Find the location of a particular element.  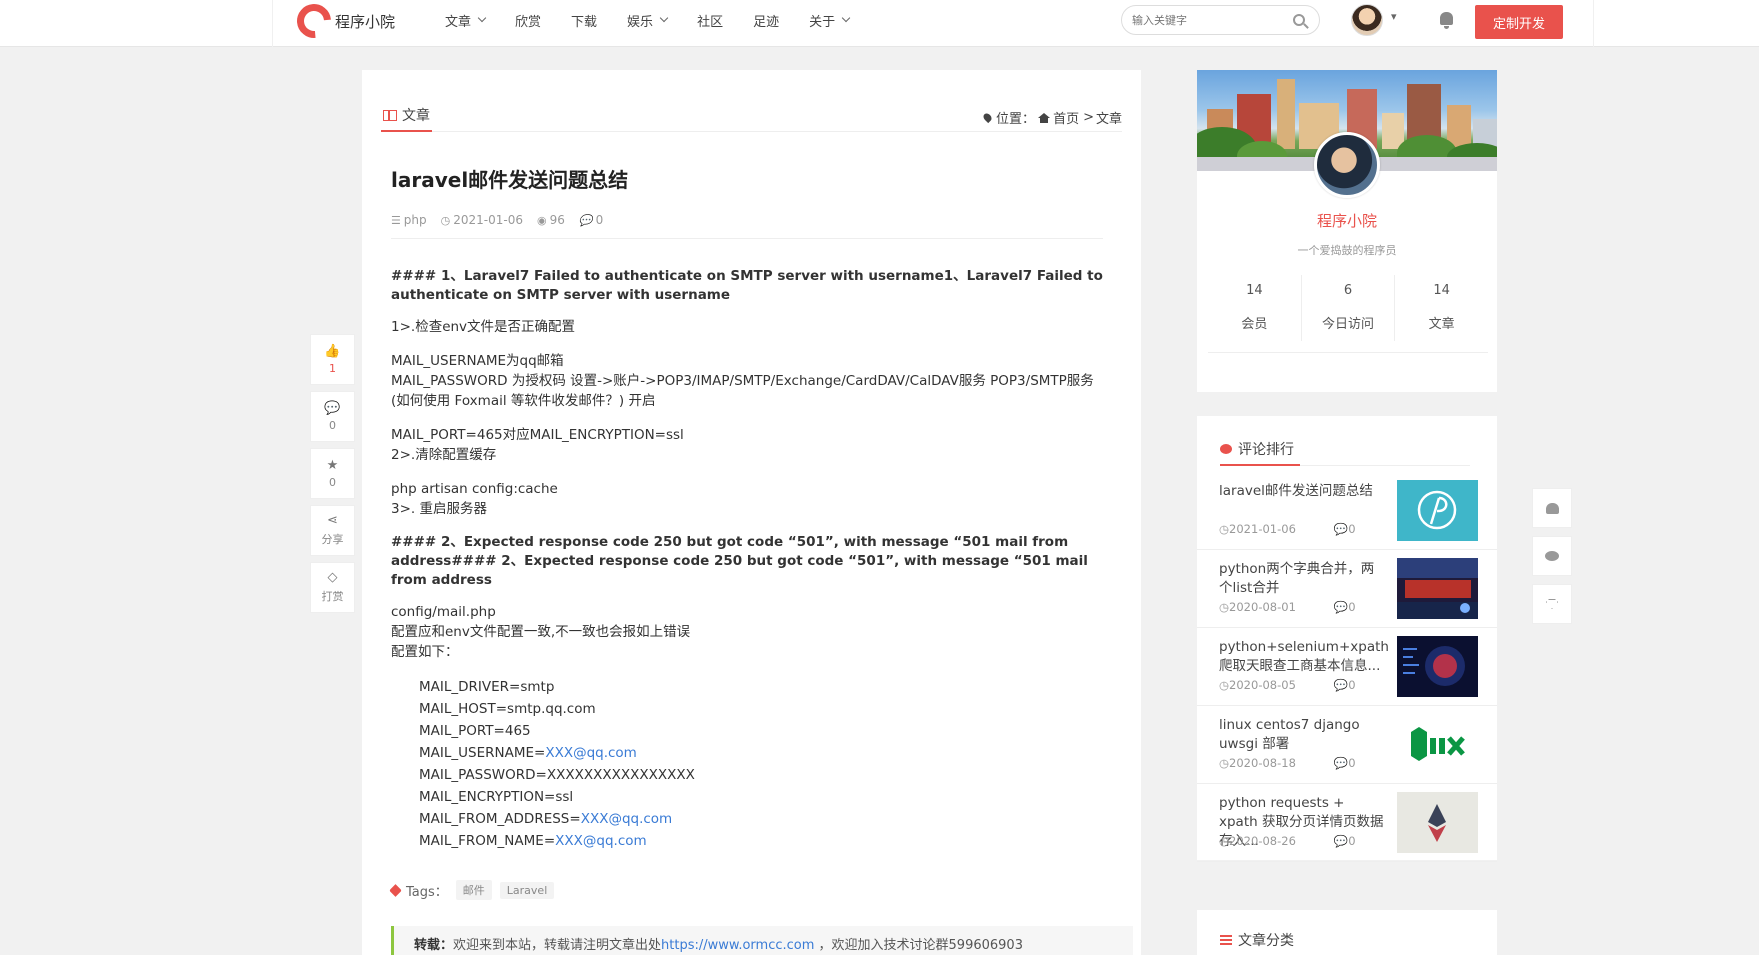

ethereum-thumbnail is located at coordinates (1437, 822).